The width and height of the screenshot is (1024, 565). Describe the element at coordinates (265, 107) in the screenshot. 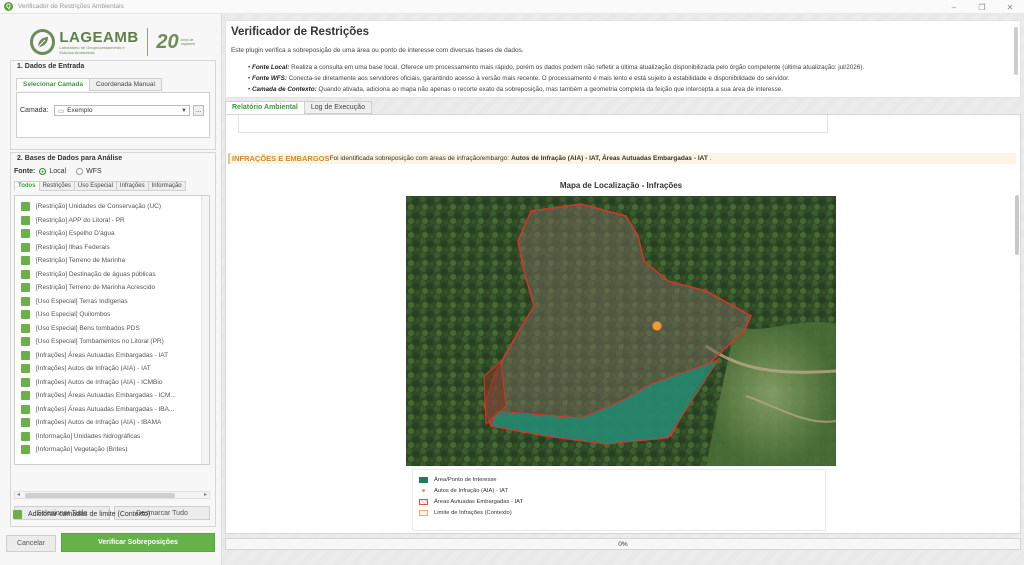

I see `tab-environmental-report: Relatório Ambiental` at that location.